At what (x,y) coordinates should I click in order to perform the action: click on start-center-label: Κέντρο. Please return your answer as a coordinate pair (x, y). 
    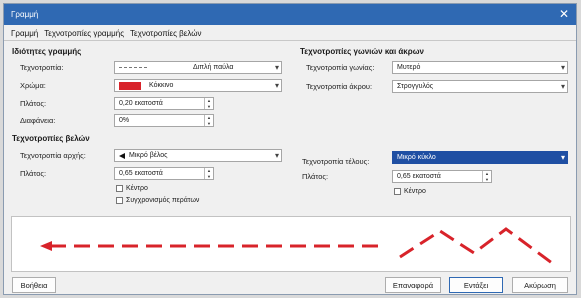
    Looking at the image, I should click on (137, 188).